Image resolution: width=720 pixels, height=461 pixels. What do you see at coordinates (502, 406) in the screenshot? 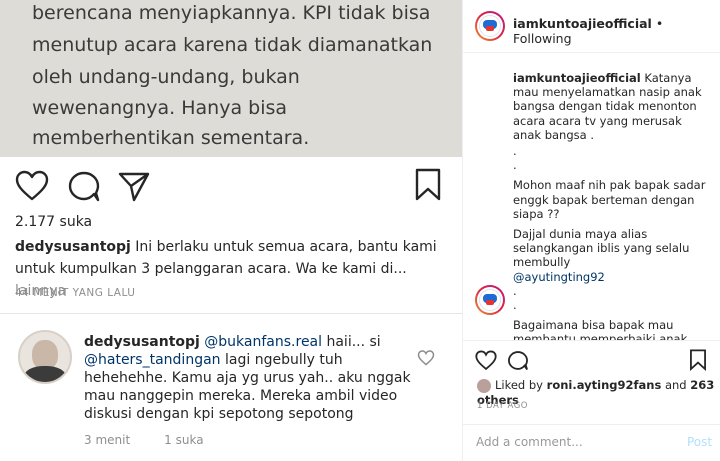
I see `post-timestamp: 1 DAY AGO` at bounding box center [502, 406].